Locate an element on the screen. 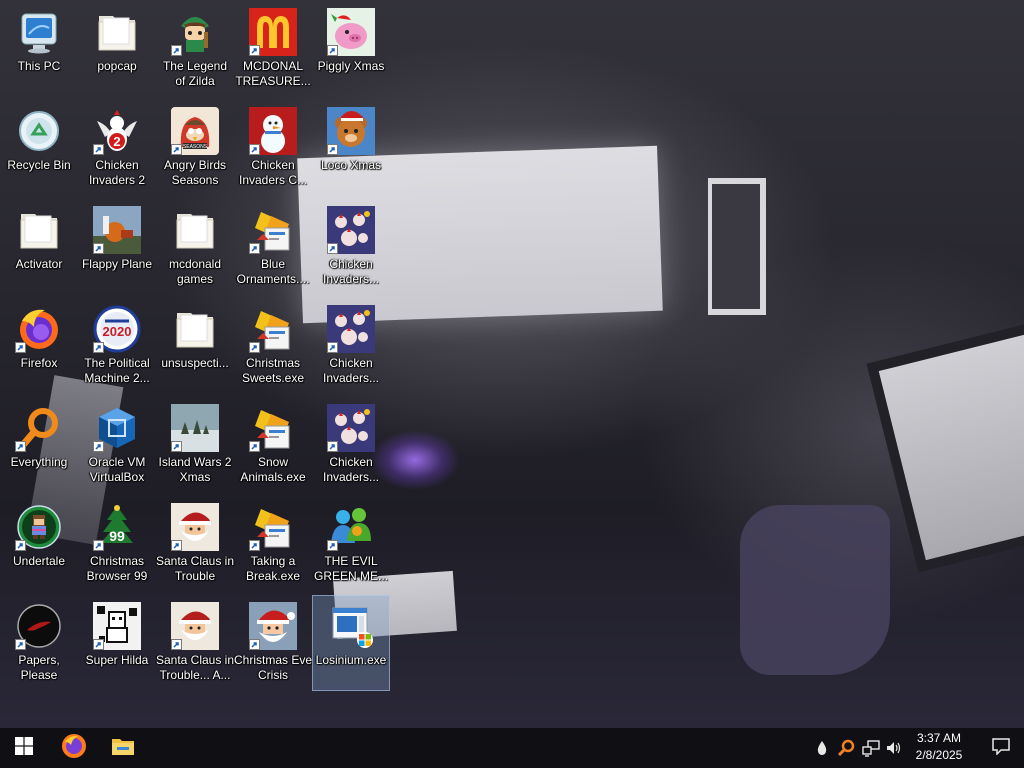 The width and height of the screenshot is (1024, 768). svg-text: 99 is located at coordinates (117, 536).